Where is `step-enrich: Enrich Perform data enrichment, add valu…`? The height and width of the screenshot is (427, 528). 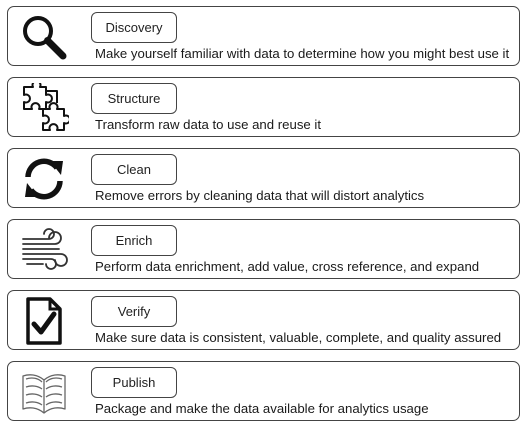 step-enrich: Enrich Perform data enrichment, add valu… is located at coordinates (263, 249).